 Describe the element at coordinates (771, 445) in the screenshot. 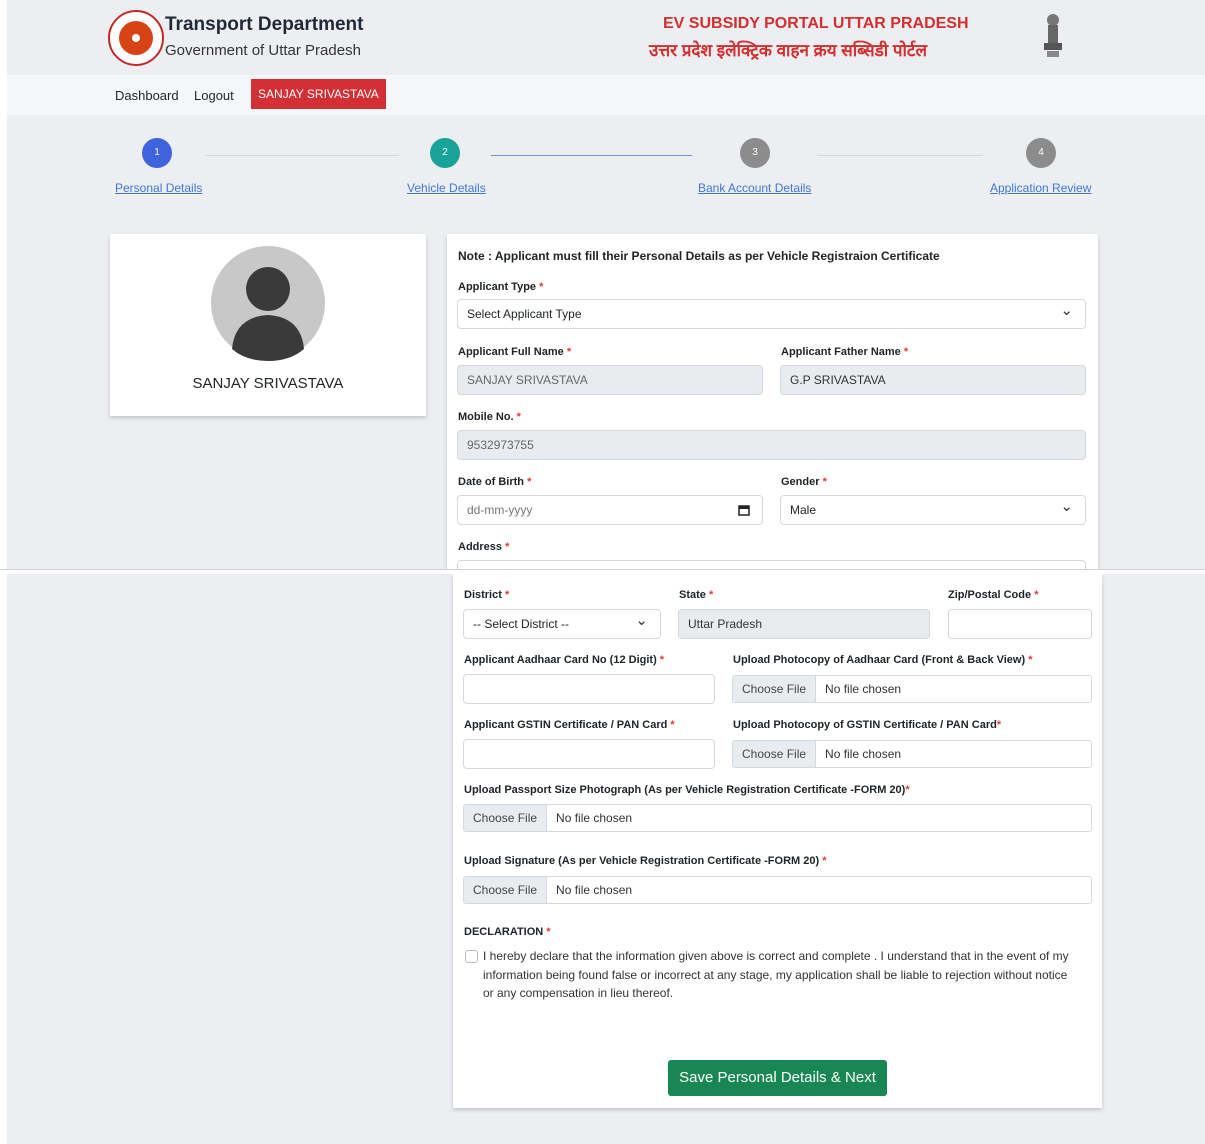

I see `mobile-input: 9532973755` at that location.